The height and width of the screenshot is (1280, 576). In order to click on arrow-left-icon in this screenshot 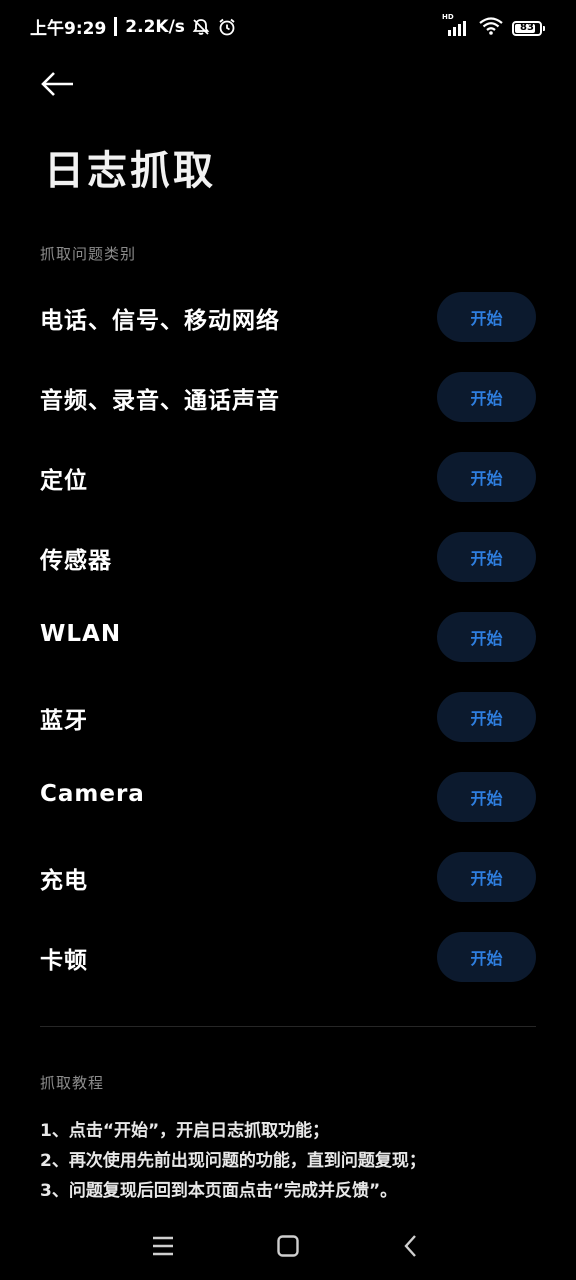, I will do `click(57, 84)`.